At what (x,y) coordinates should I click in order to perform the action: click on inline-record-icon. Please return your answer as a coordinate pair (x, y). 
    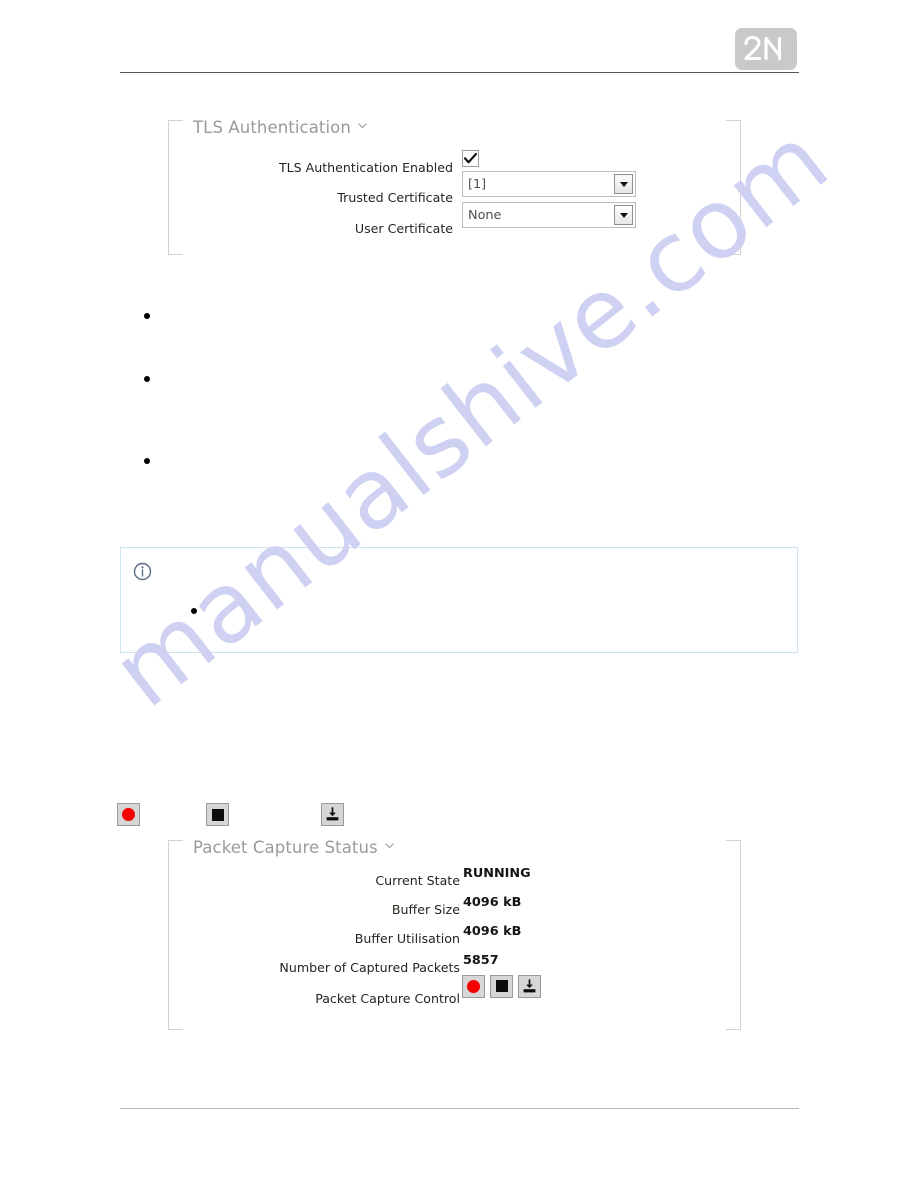
    Looking at the image, I should click on (128, 814).